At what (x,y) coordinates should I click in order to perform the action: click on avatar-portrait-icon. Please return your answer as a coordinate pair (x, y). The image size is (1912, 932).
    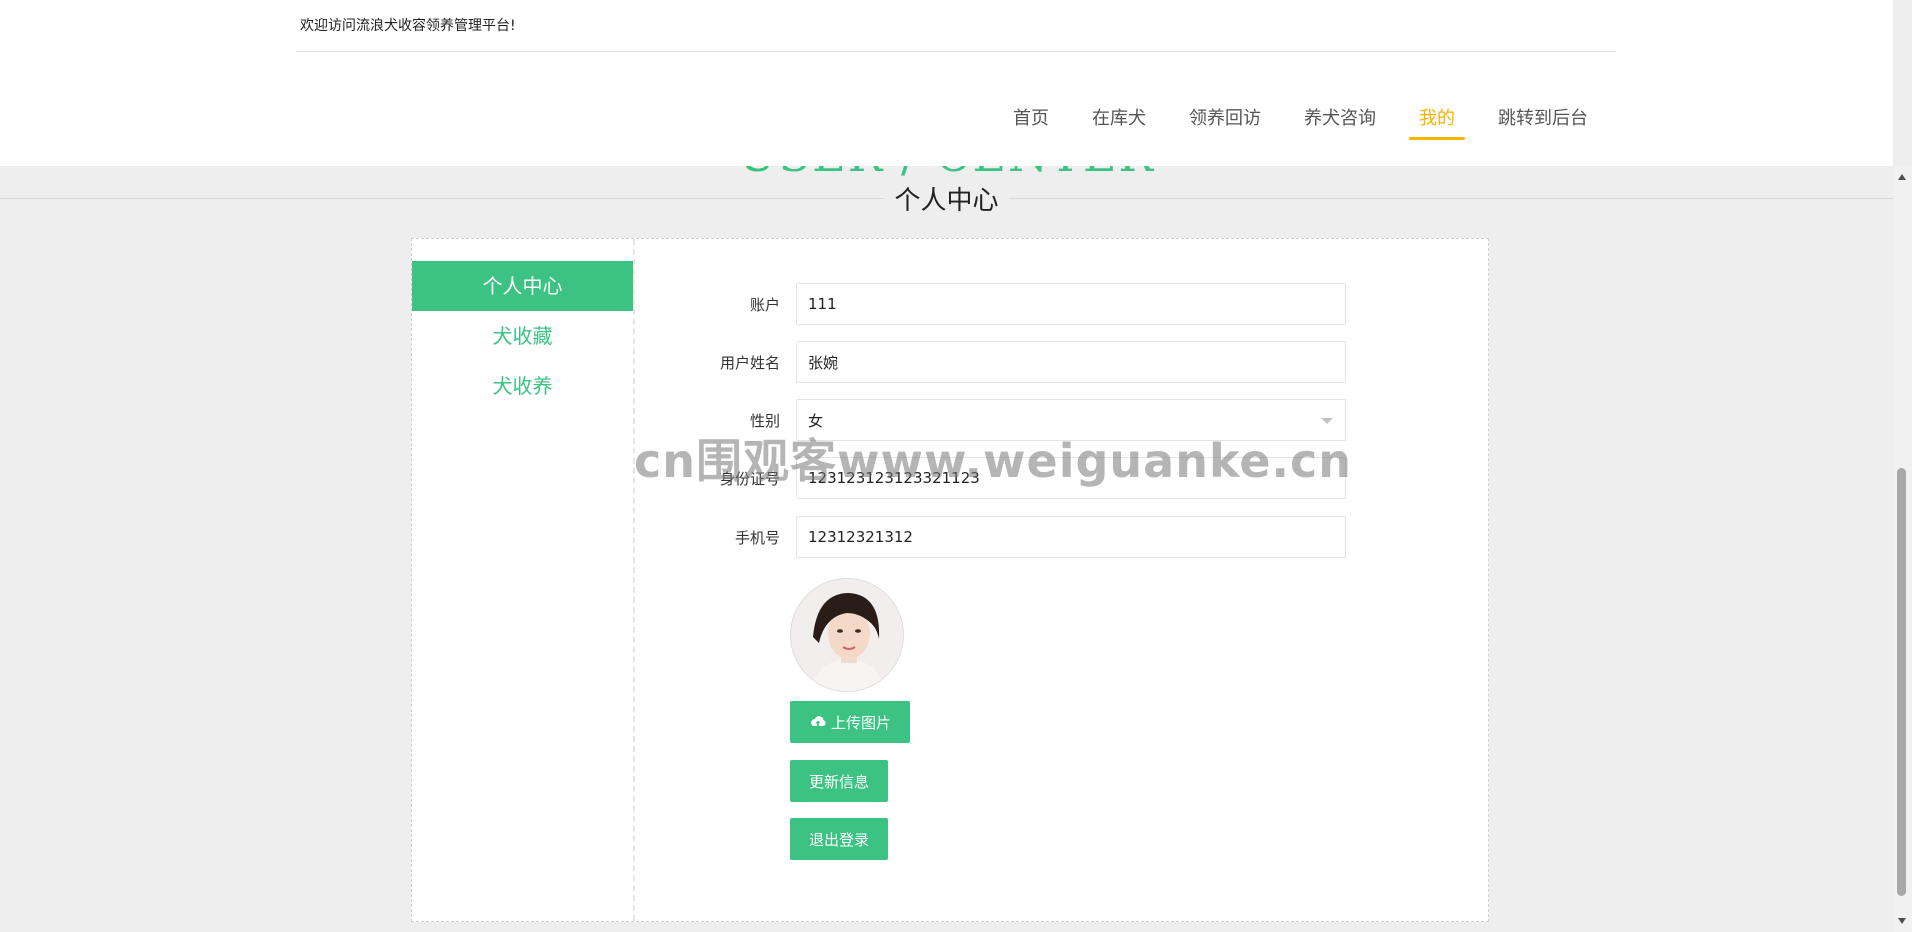
    Looking at the image, I should click on (847, 635).